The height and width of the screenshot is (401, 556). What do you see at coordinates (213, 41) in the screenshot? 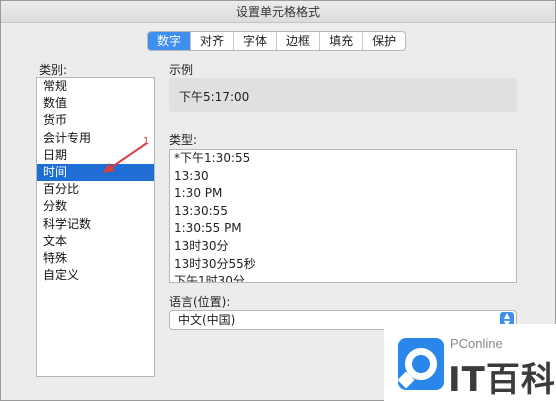
I see `tab-alignment: 对齐` at bounding box center [213, 41].